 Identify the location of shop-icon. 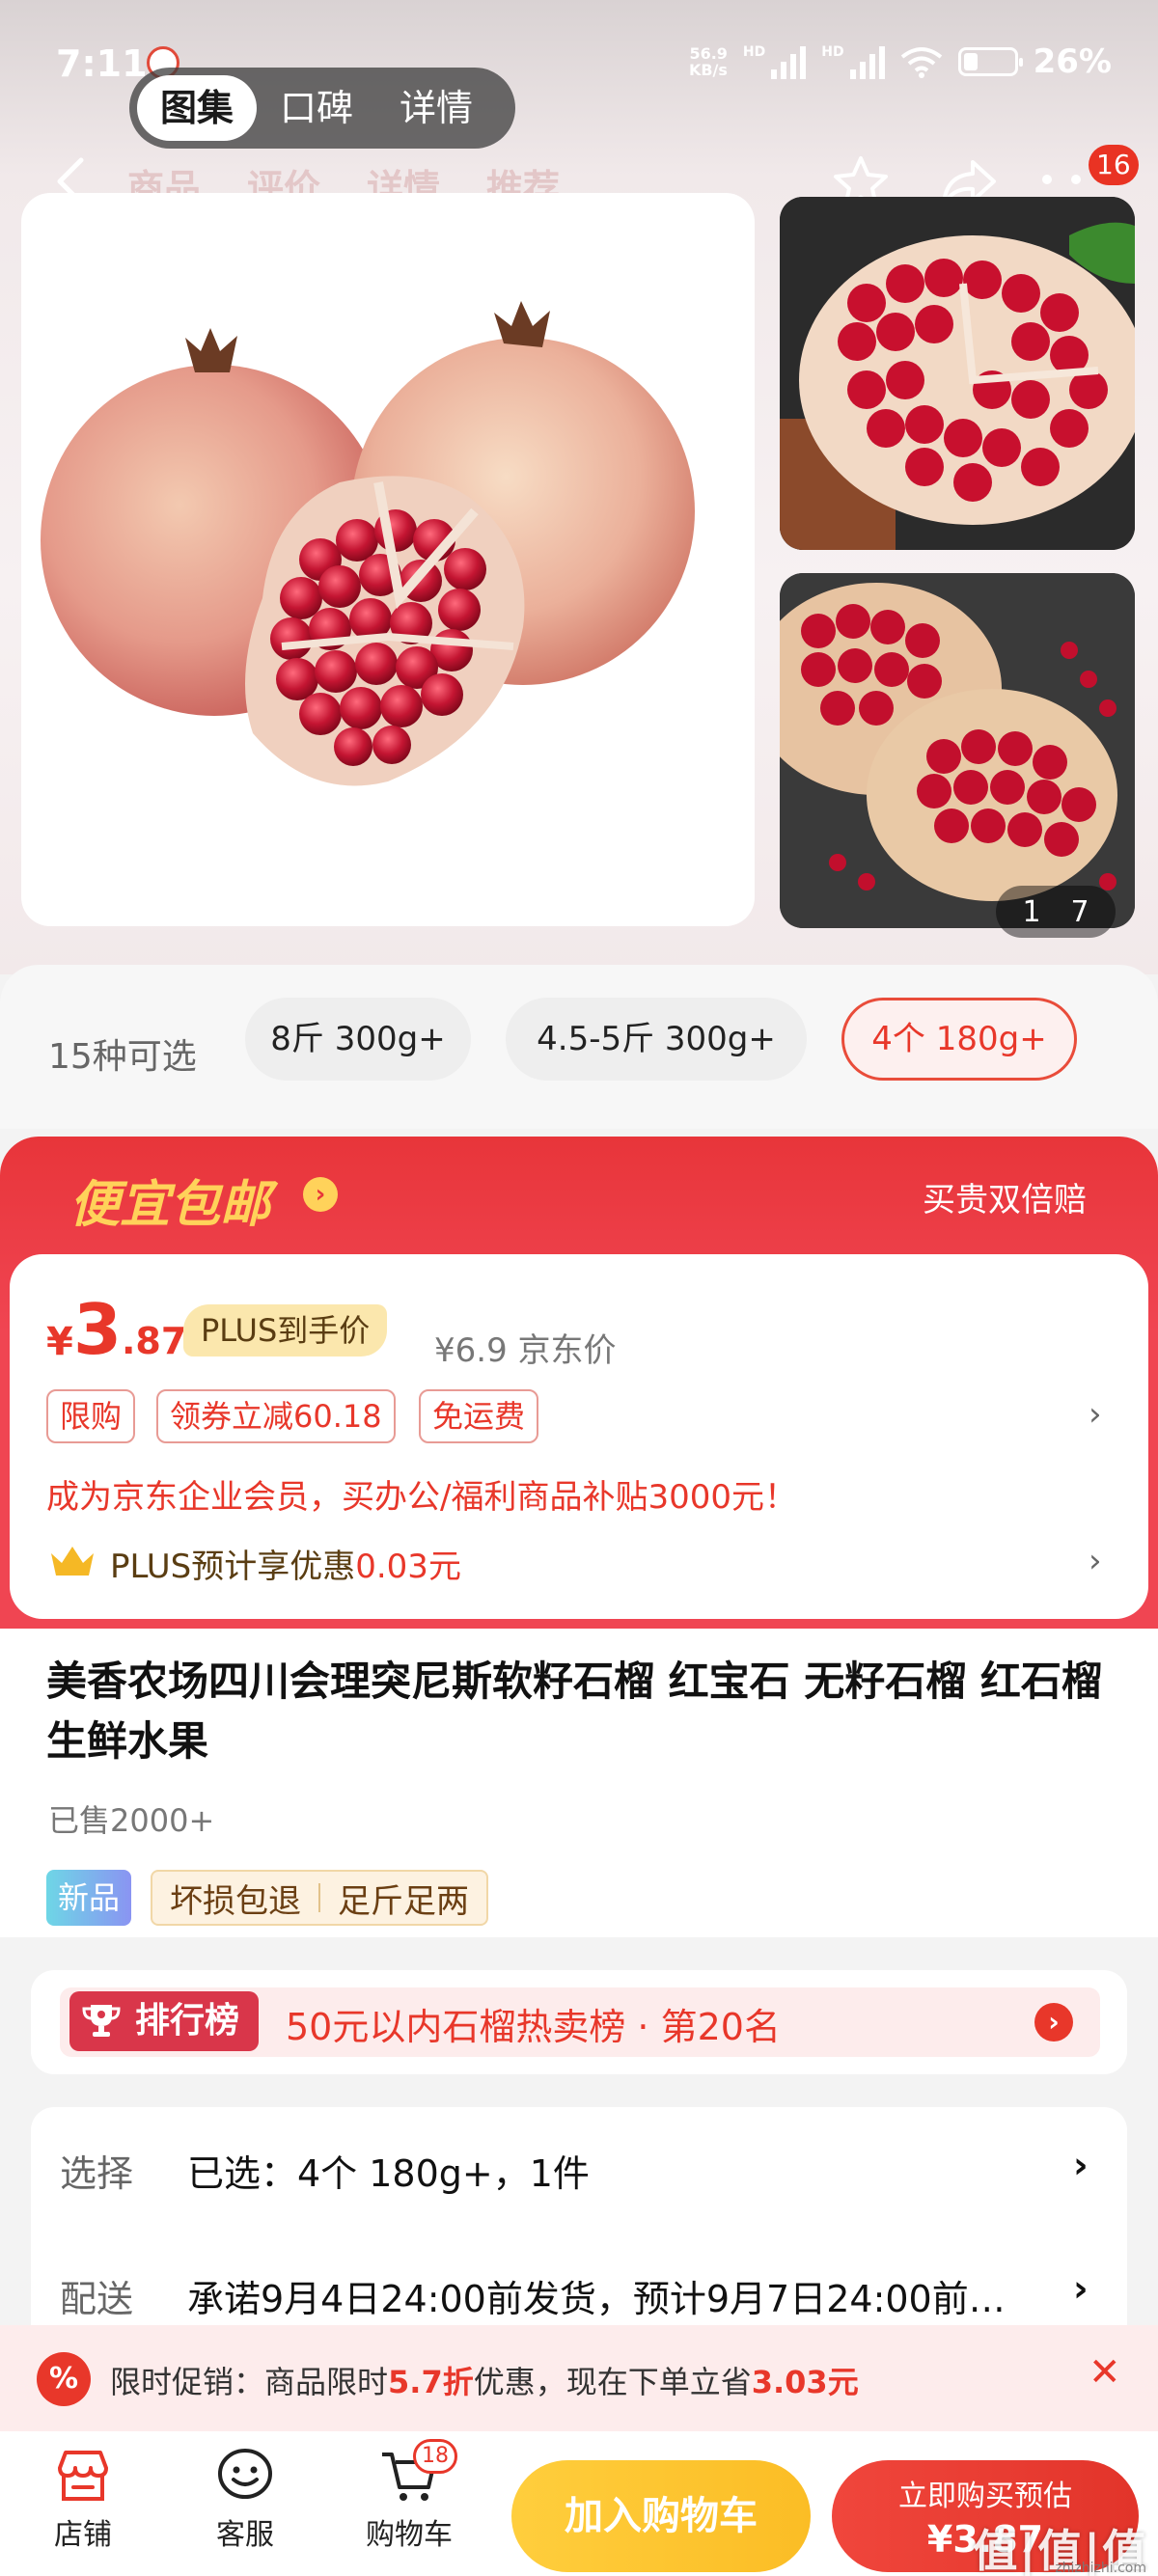
(83, 2476).